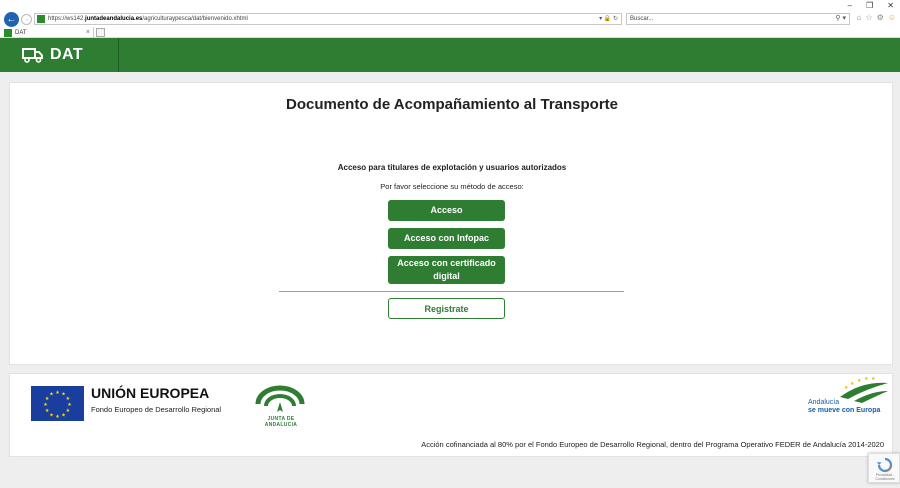 The height and width of the screenshot is (488, 900). Describe the element at coordinates (450, 55) in the screenshot. I see `app-header: DAT` at that location.